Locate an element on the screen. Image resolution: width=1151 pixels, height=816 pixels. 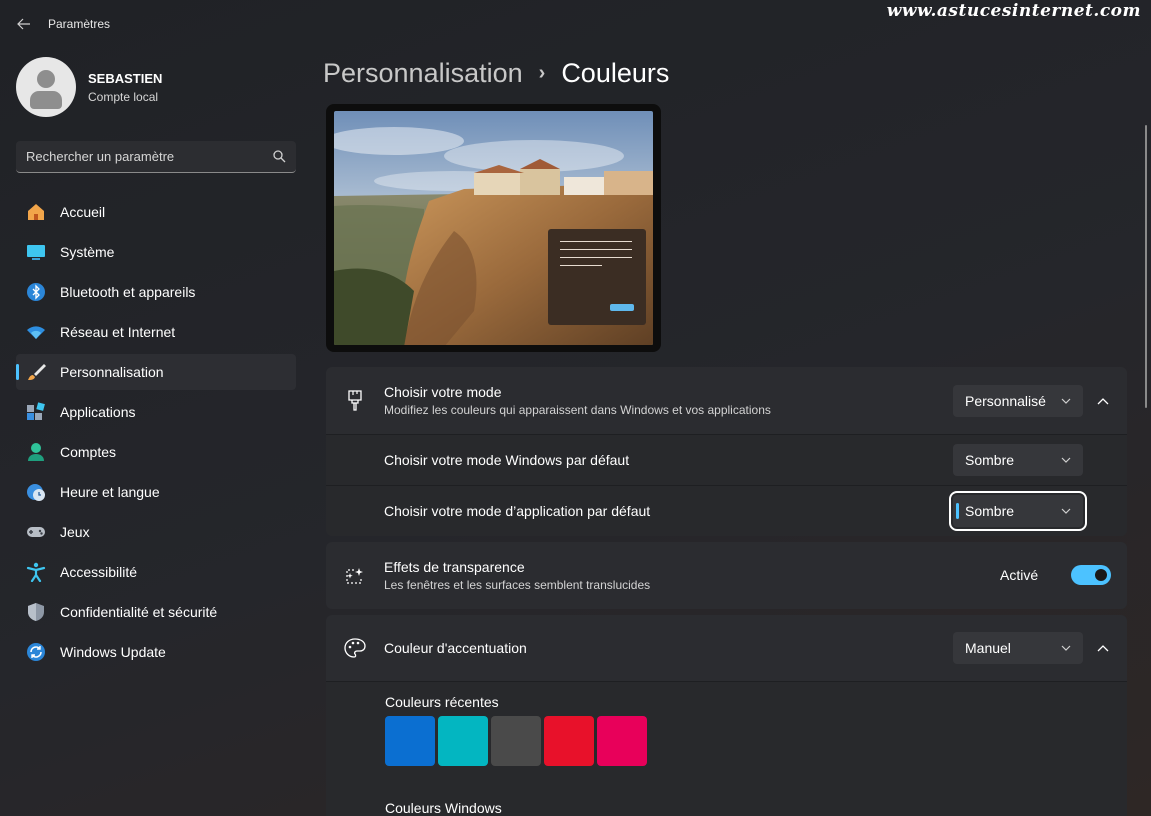
sidebar-item-heure: Heure et langue is located at coordinates (156, 492).